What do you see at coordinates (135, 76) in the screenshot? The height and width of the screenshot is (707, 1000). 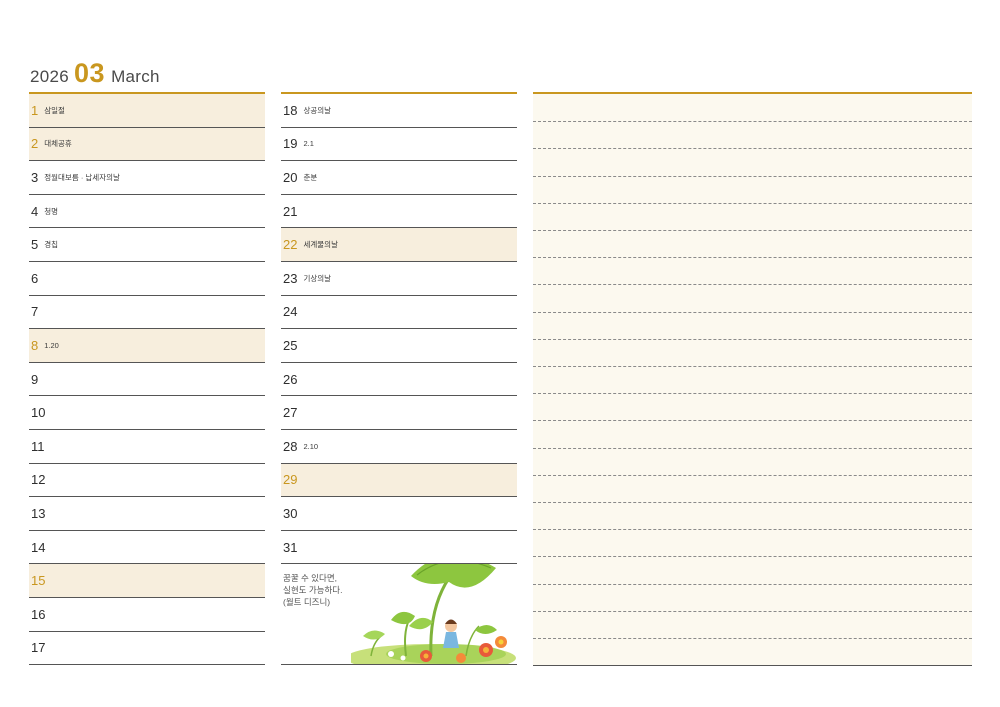 I see `month-name: March` at bounding box center [135, 76].